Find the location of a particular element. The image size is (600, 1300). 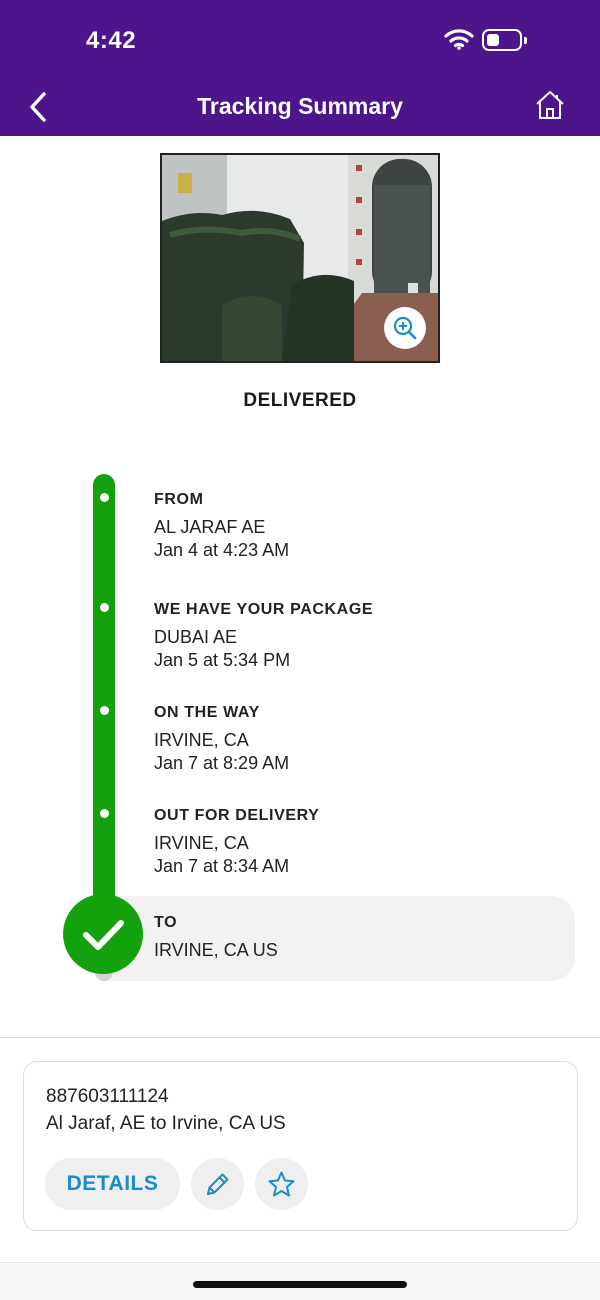

delivered-check-badge is located at coordinates (103, 934).